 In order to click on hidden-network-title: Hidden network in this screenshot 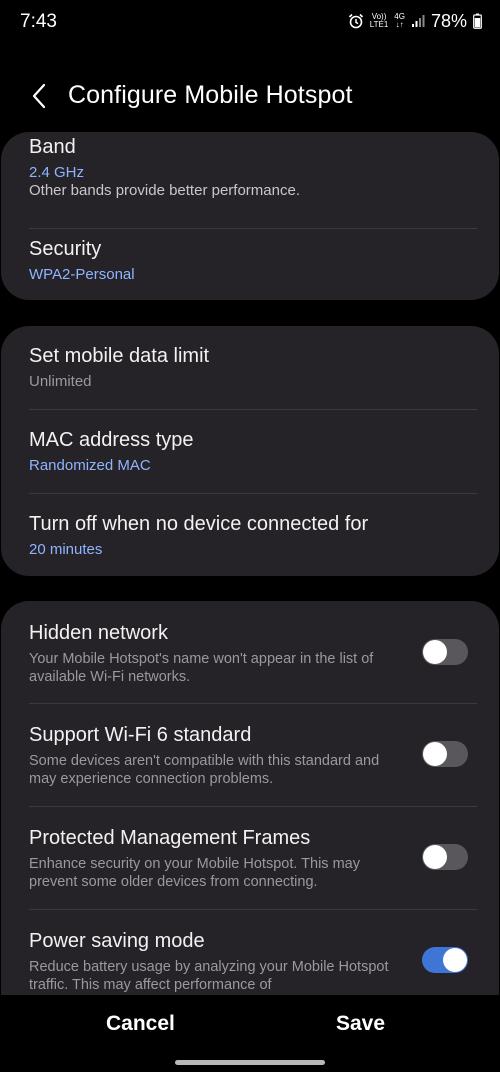, I will do `click(98, 633)`.